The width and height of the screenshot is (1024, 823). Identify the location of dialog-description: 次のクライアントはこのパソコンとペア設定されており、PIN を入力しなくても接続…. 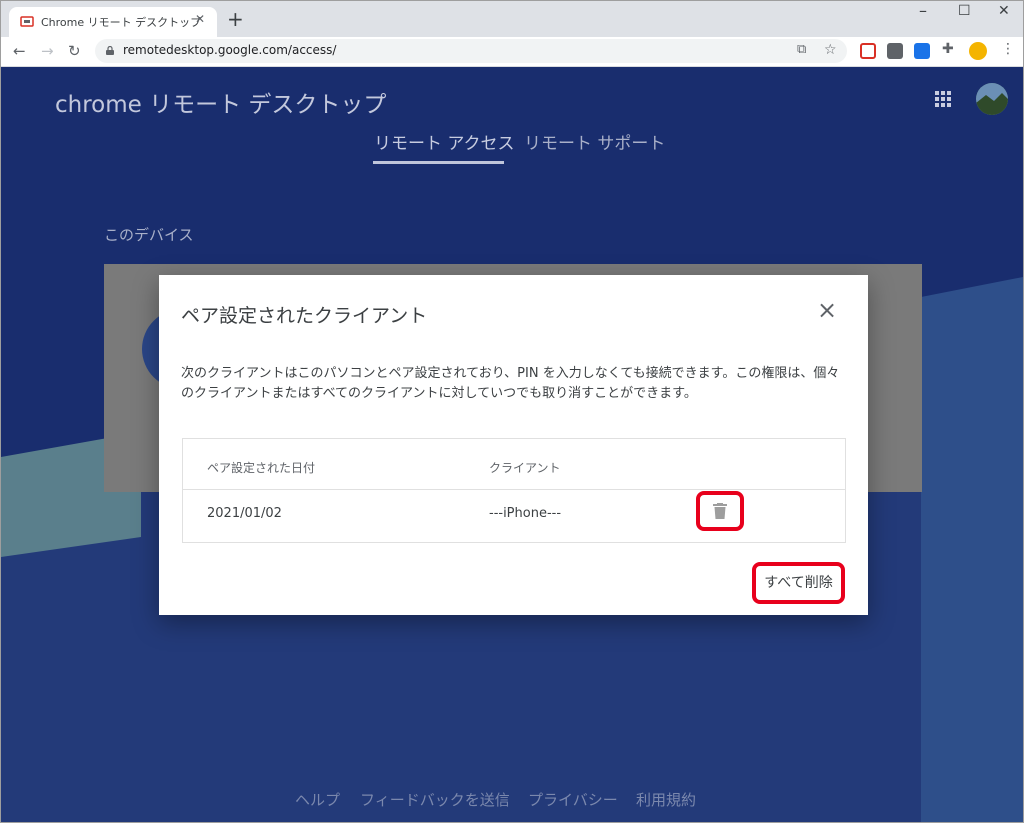
(510, 383).